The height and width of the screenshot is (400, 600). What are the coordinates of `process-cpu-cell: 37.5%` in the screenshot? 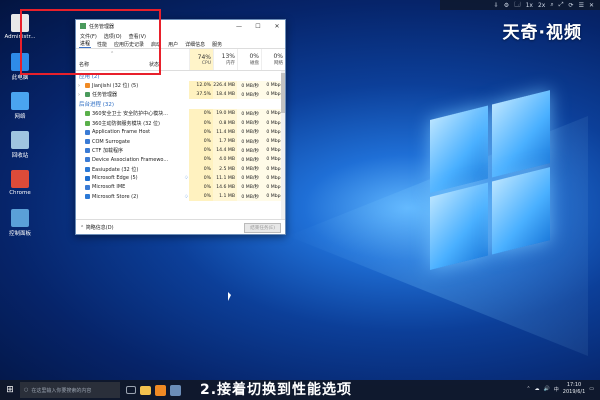 It's located at (201, 95).